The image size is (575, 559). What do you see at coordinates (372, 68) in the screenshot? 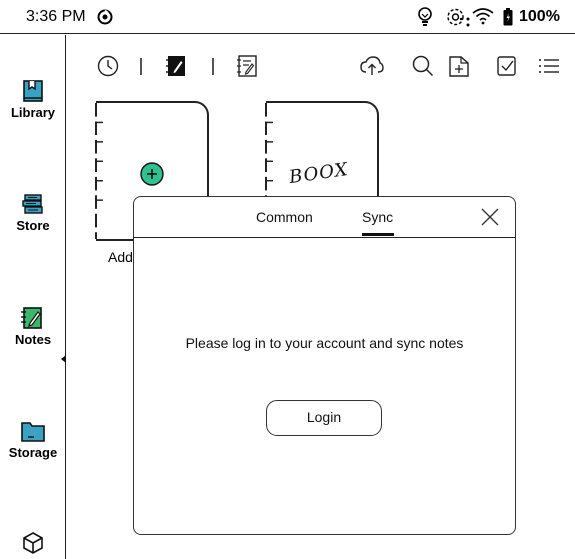
I see `cloud-sync-icon` at bounding box center [372, 68].